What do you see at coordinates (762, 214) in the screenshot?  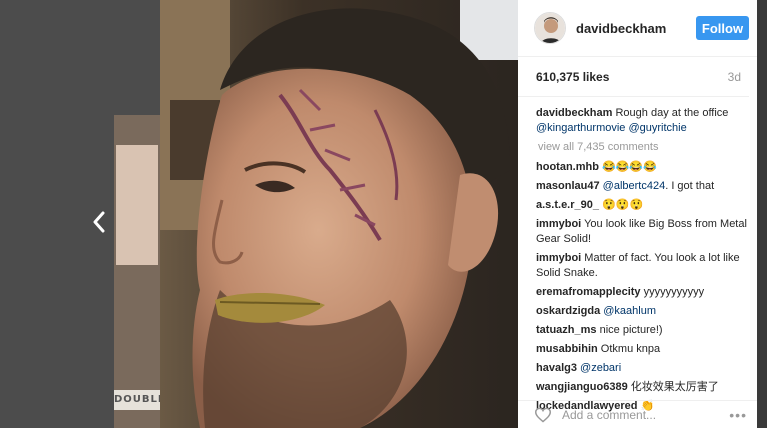 I see `next-post-edge` at bounding box center [762, 214].